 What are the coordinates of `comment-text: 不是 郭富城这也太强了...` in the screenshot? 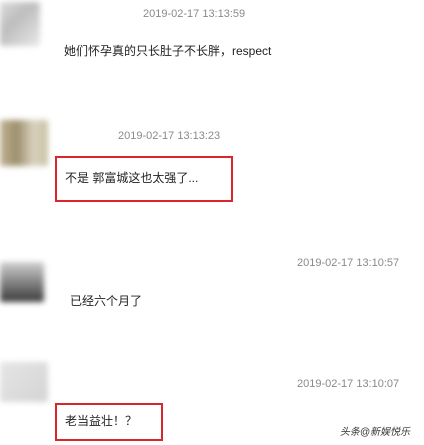 It's located at (132, 178).